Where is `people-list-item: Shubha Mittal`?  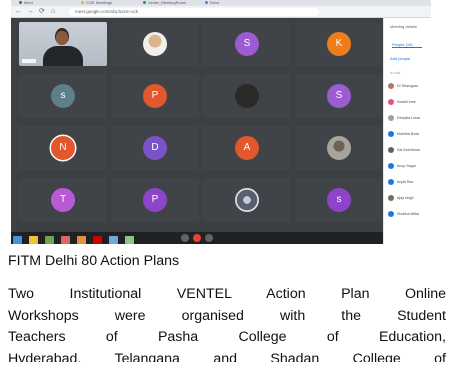 people-list-item: Shubha Mittal is located at coordinates (409, 214).